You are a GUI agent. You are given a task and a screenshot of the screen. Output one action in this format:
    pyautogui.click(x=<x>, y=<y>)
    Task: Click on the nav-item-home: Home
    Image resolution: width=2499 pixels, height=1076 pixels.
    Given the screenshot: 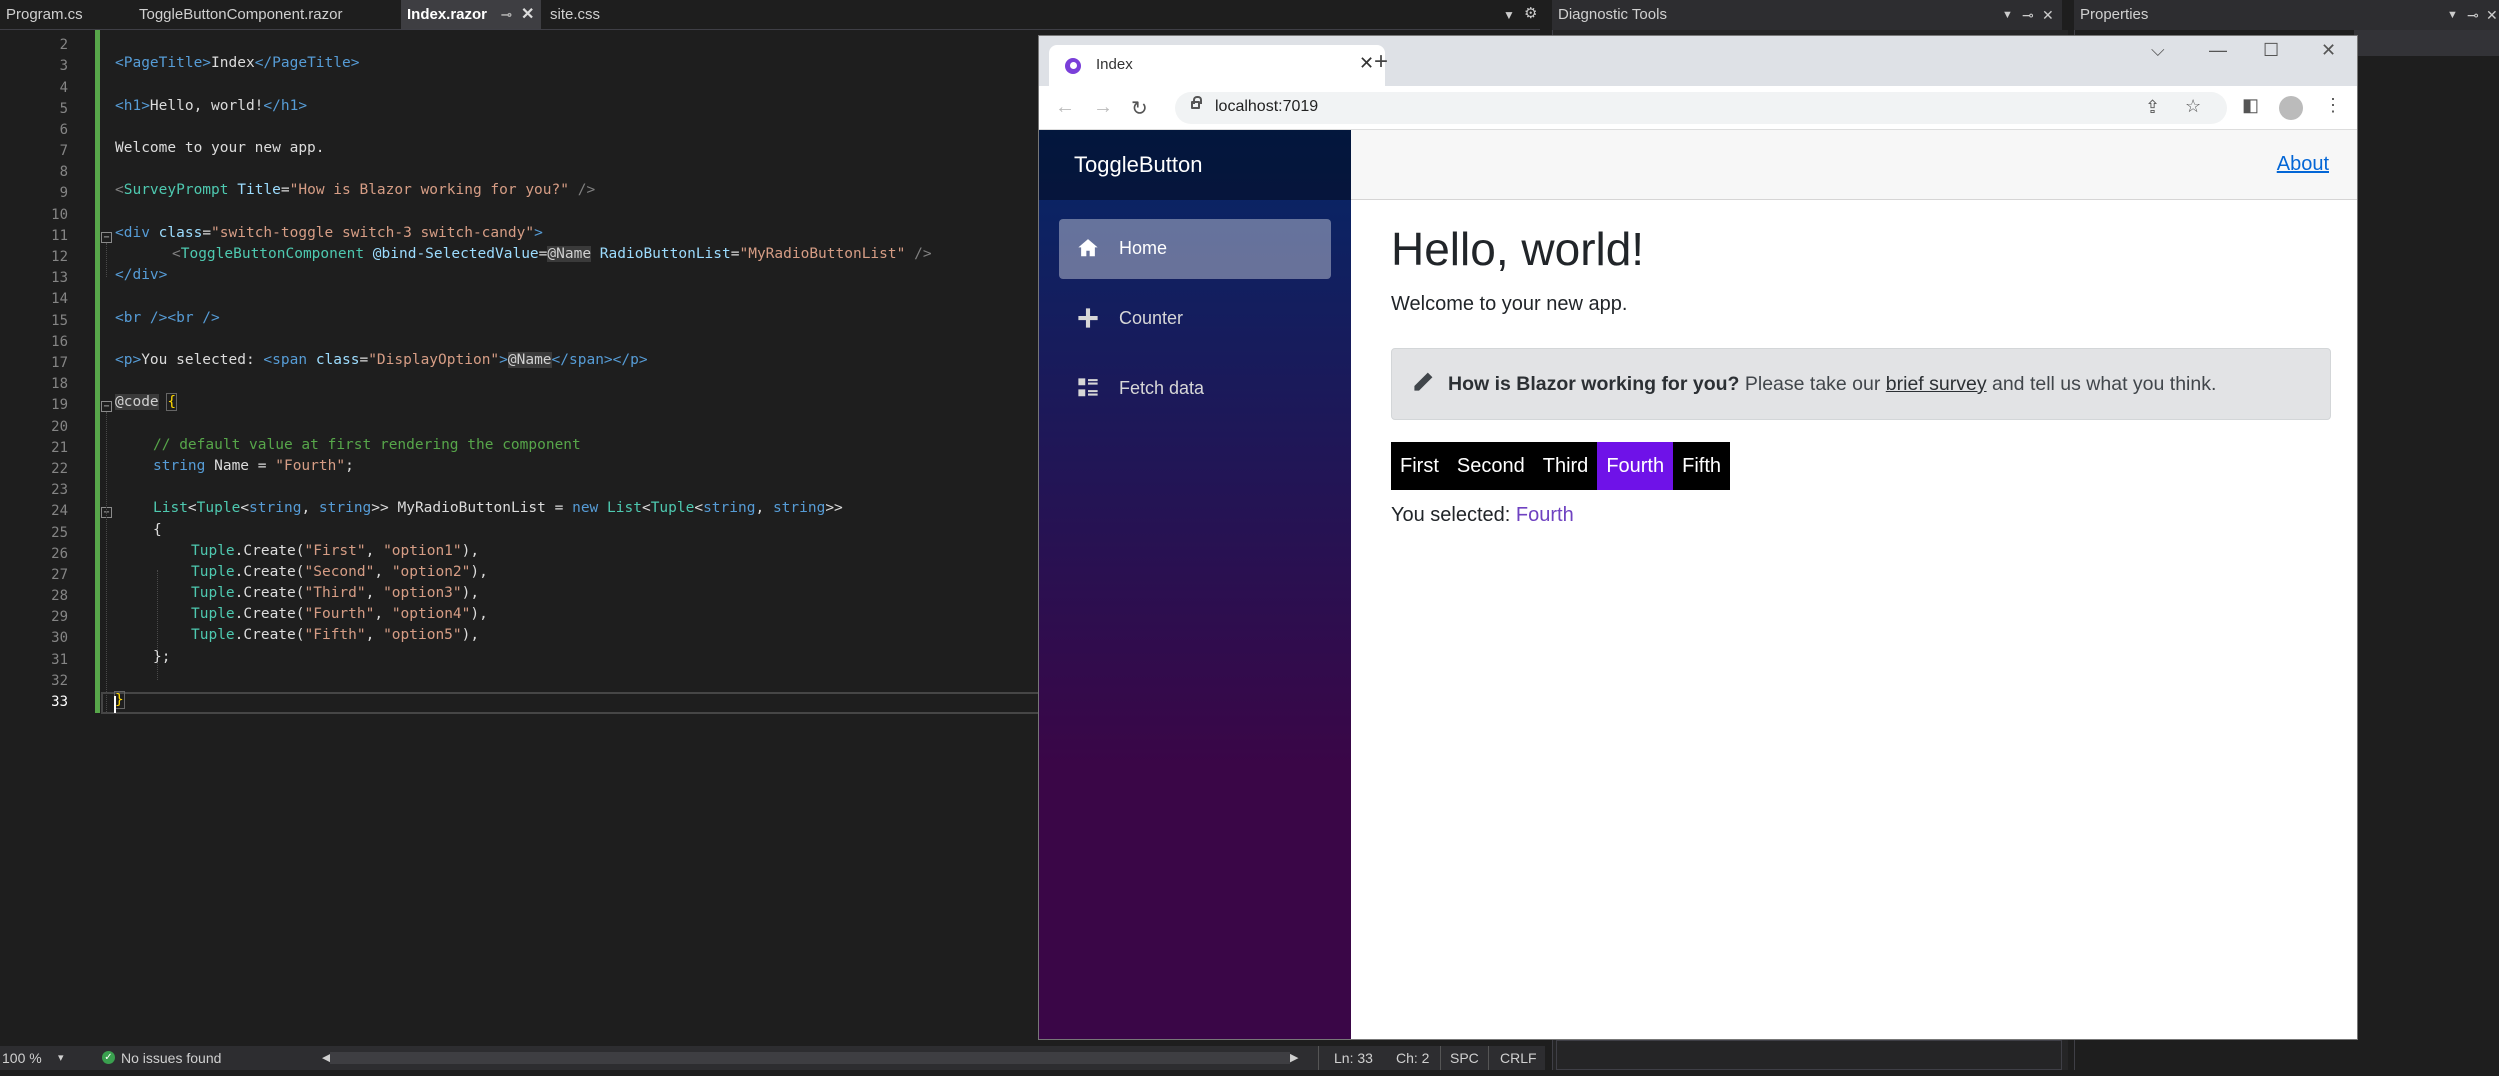 What is the action you would take?
    pyautogui.click(x=1195, y=249)
    